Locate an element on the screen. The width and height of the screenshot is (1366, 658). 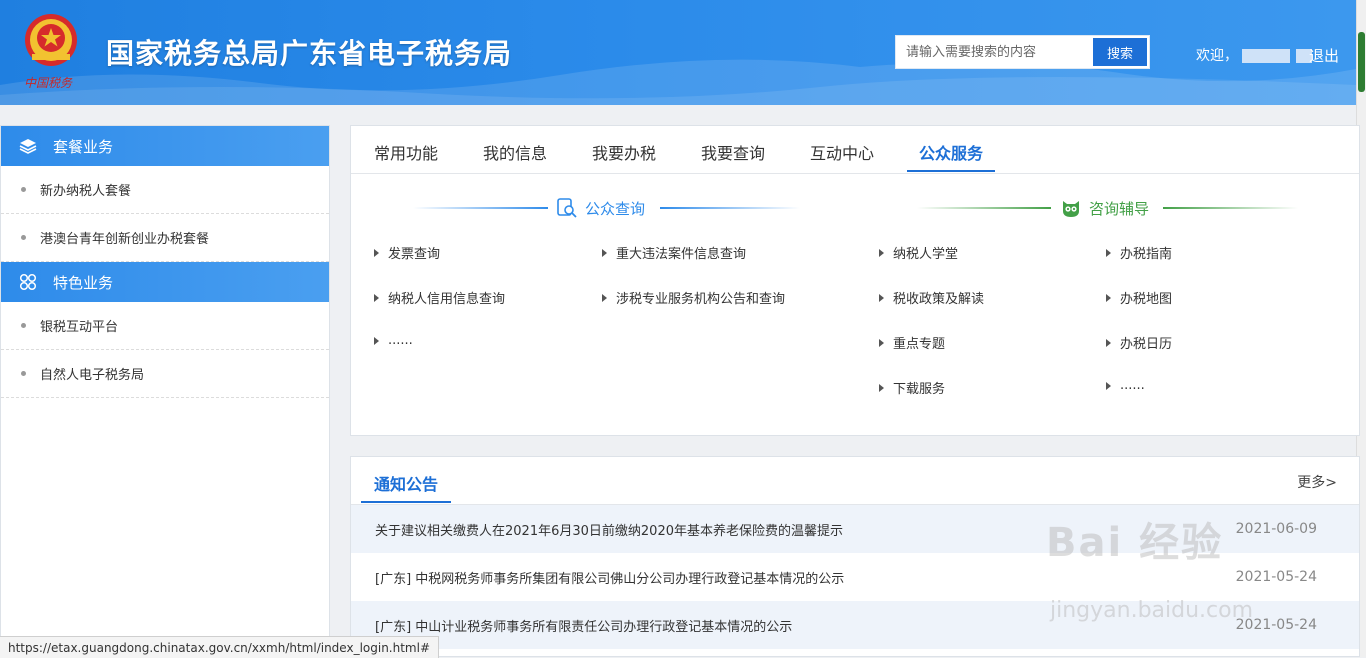
owl-icon is located at coordinates (1071, 209).